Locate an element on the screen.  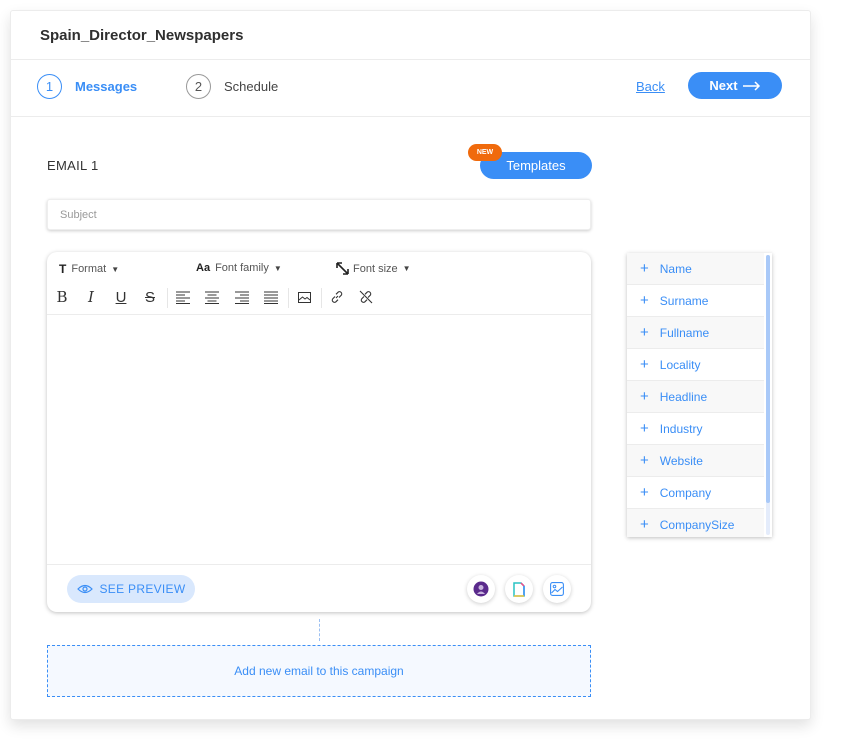
variable-item: + Headline is located at coordinates (695, 397).